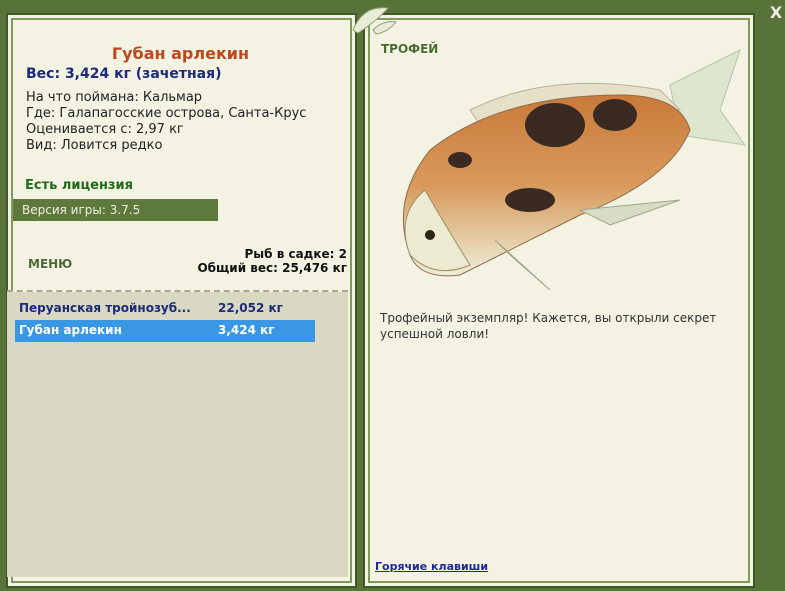  What do you see at coordinates (177, 291) in the screenshot?
I see `divider` at bounding box center [177, 291].